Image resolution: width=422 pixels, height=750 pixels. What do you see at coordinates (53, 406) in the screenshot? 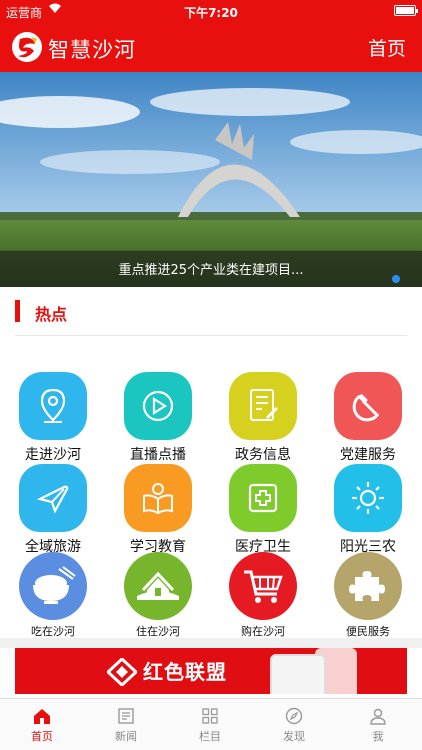
I see `location-pin-icon` at bounding box center [53, 406].